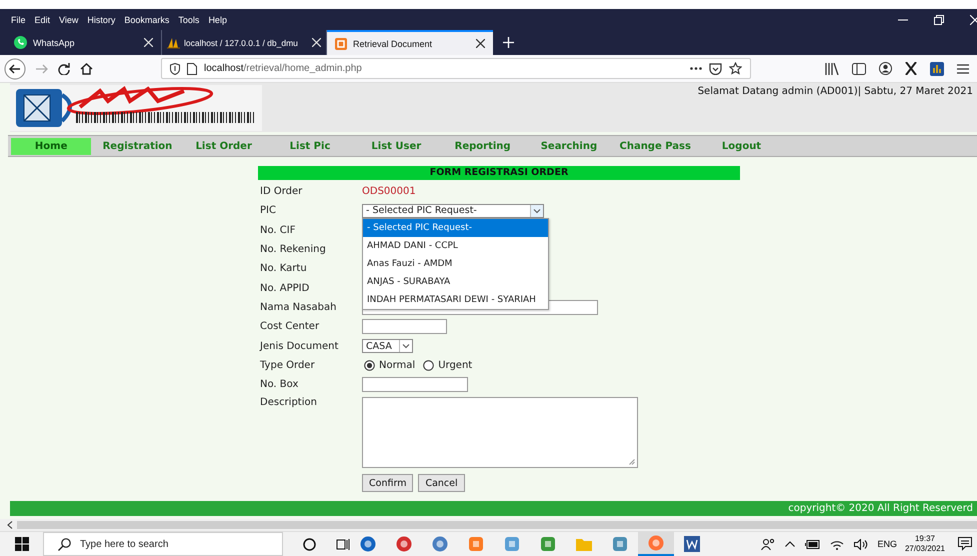 The image size is (977, 556). What do you see at coordinates (293, 250) in the screenshot?
I see `field-label: No. Rekening` at bounding box center [293, 250].